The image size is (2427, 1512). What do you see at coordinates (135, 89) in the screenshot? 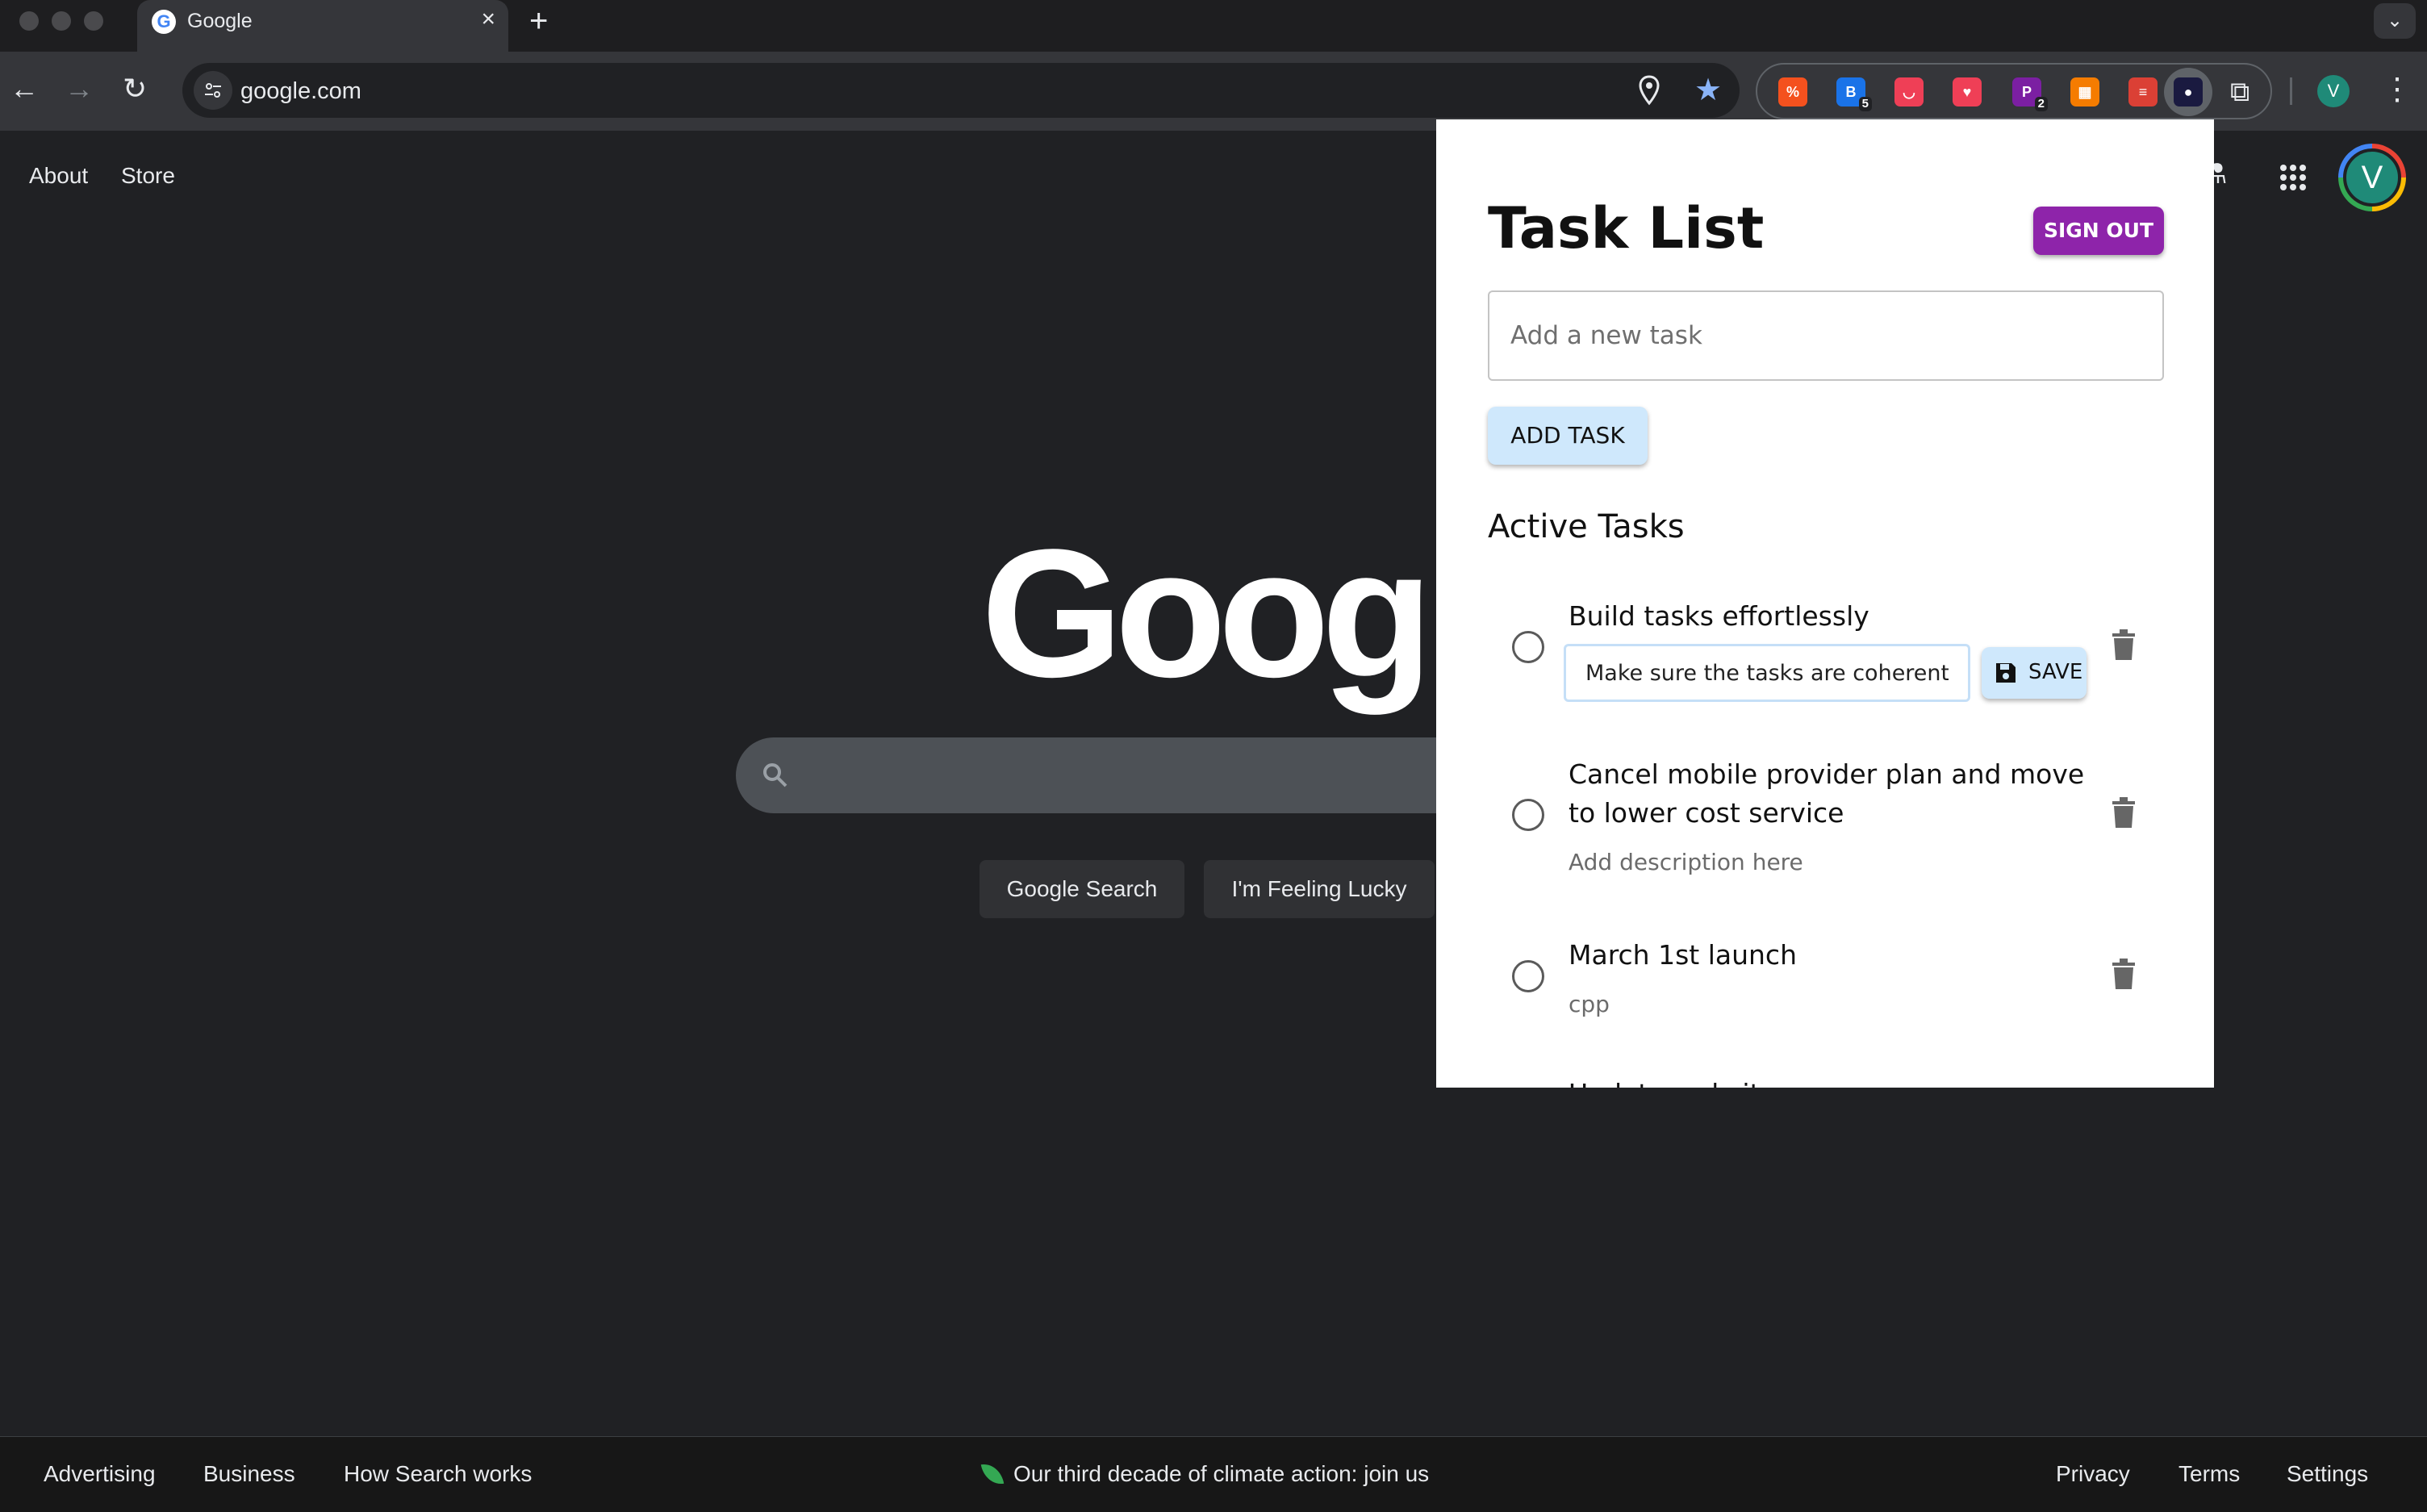
I see `reload-button: ↻` at bounding box center [135, 89].